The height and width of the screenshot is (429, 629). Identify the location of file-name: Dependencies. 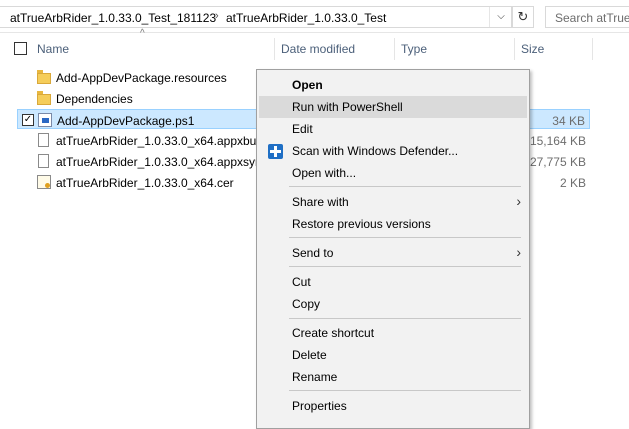
(94, 99).